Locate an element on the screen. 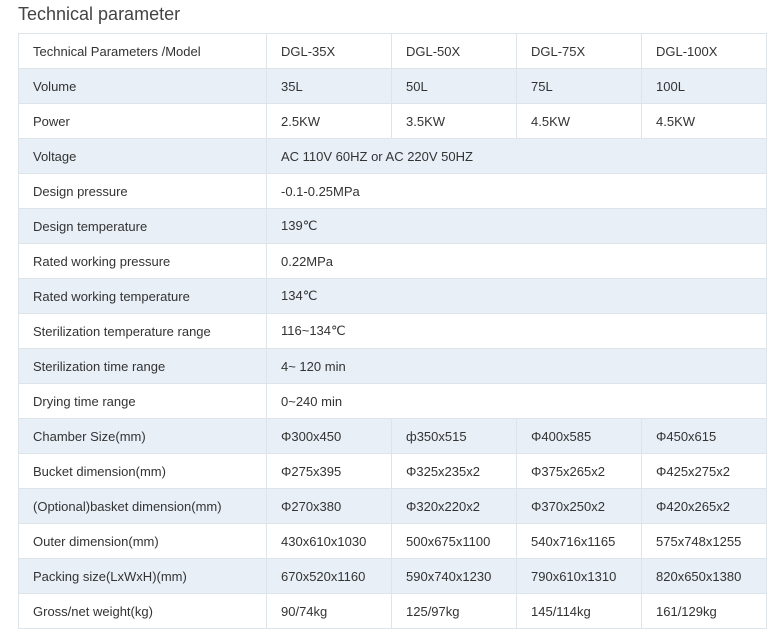 Image resolution: width=779 pixels, height=639 pixels. value-cell: Φ300x450 is located at coordinates (329, 436).